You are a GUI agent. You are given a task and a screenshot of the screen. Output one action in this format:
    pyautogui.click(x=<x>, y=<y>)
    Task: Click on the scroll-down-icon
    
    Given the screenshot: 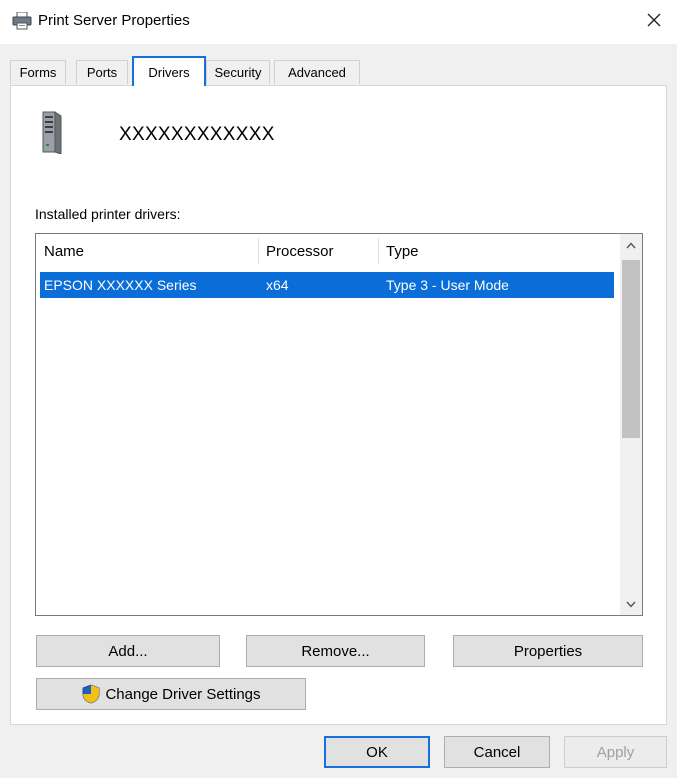 What is the action you would take?
    pyautogui.click(x=631, y=604)
    